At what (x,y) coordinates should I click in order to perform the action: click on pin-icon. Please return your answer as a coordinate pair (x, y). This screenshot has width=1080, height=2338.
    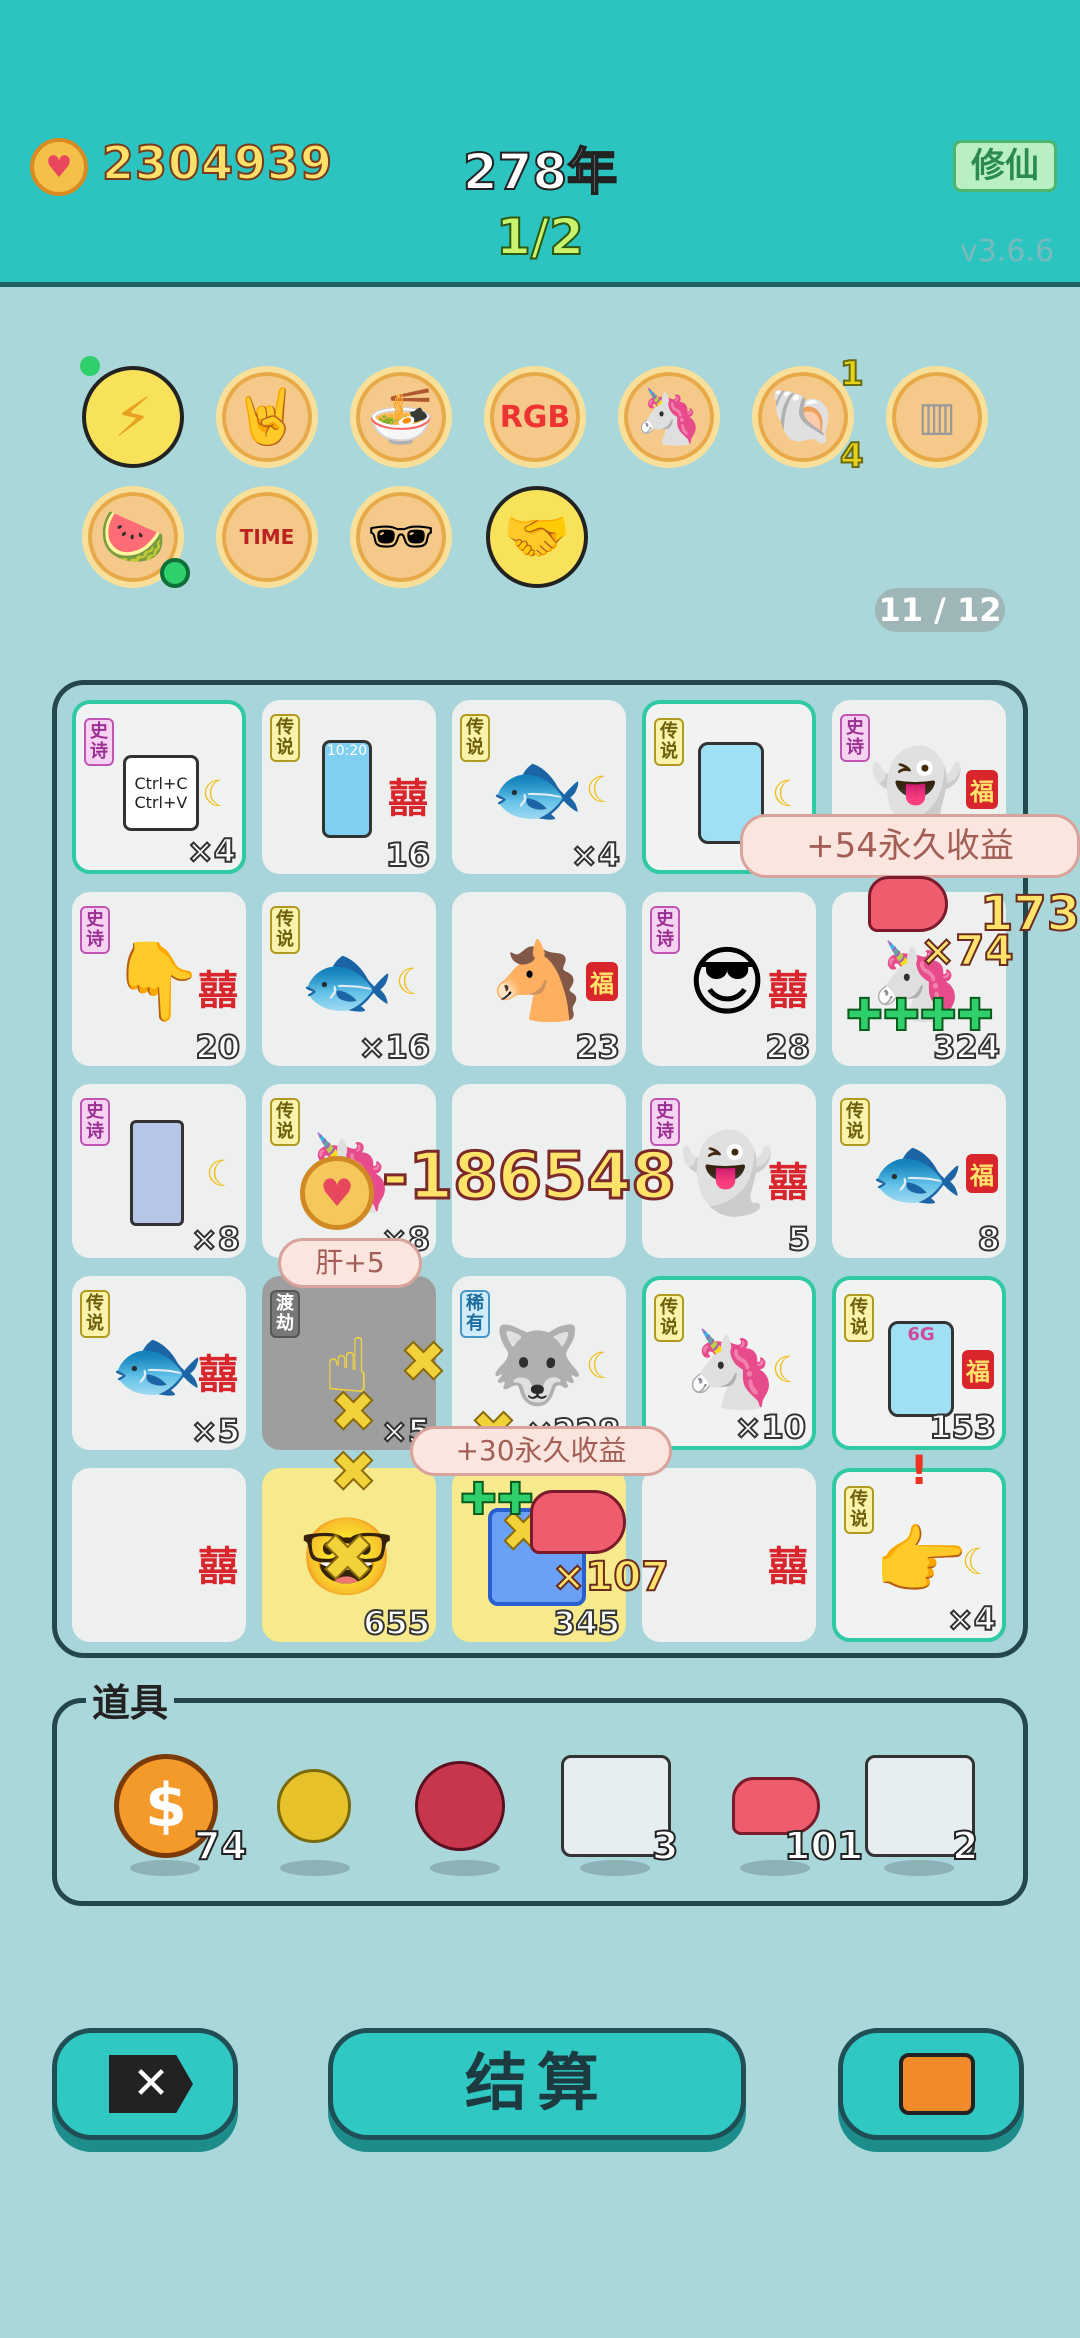
    Looking at the image, I should click on (90, 366).